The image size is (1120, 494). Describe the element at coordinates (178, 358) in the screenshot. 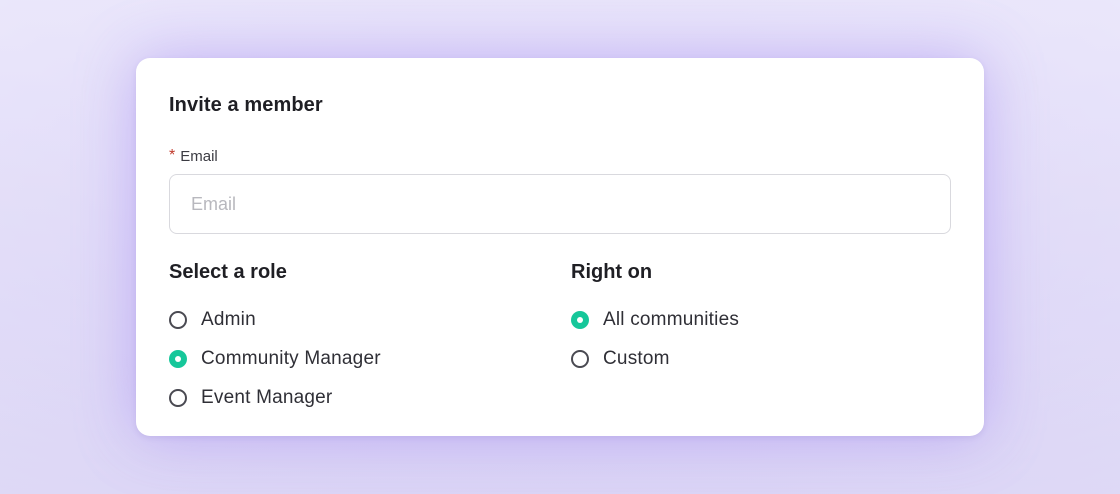

I see `radio-community-manager` at that location.